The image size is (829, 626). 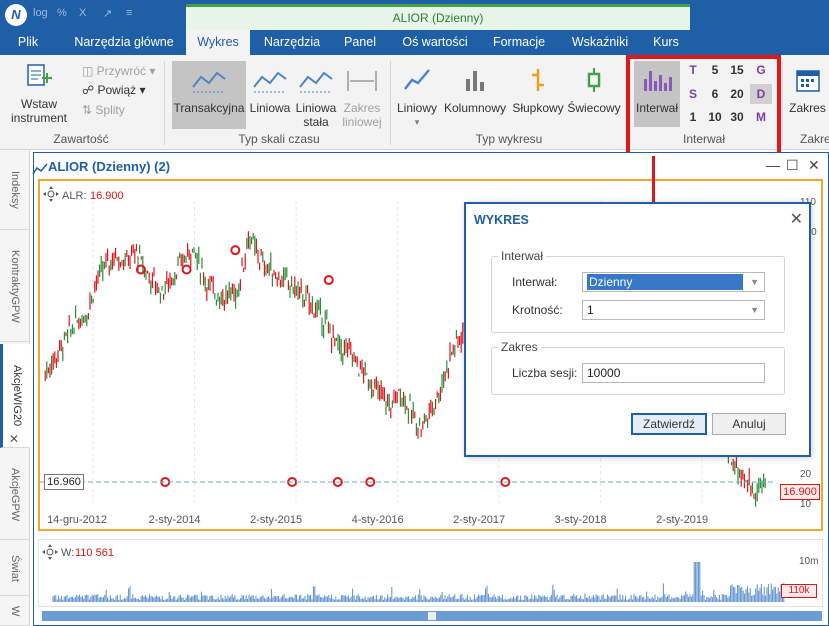 What do you see at coordinates (362, 115) in the screenshot?
I see `linear-range-label: Zakres liniowej` at bounding box center [362, 115].